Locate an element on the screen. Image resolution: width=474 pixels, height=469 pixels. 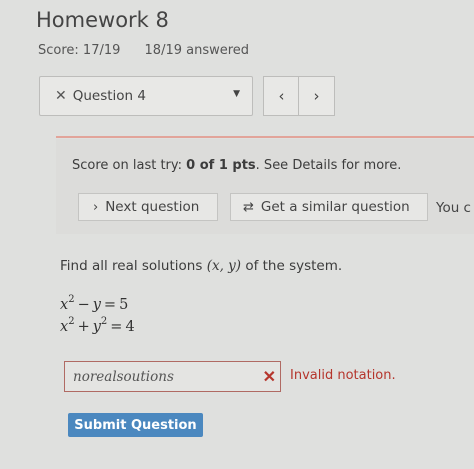
score-summary: Score: 17/19 18/19 answered is located at coordinates (143, 50).